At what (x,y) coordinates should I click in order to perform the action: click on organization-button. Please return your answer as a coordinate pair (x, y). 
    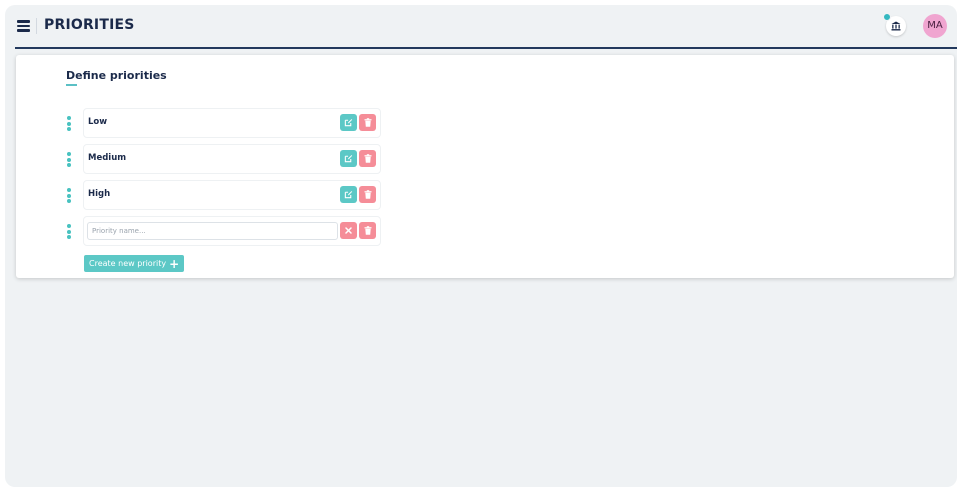
    Looking at the image, I should click on (894, 24).